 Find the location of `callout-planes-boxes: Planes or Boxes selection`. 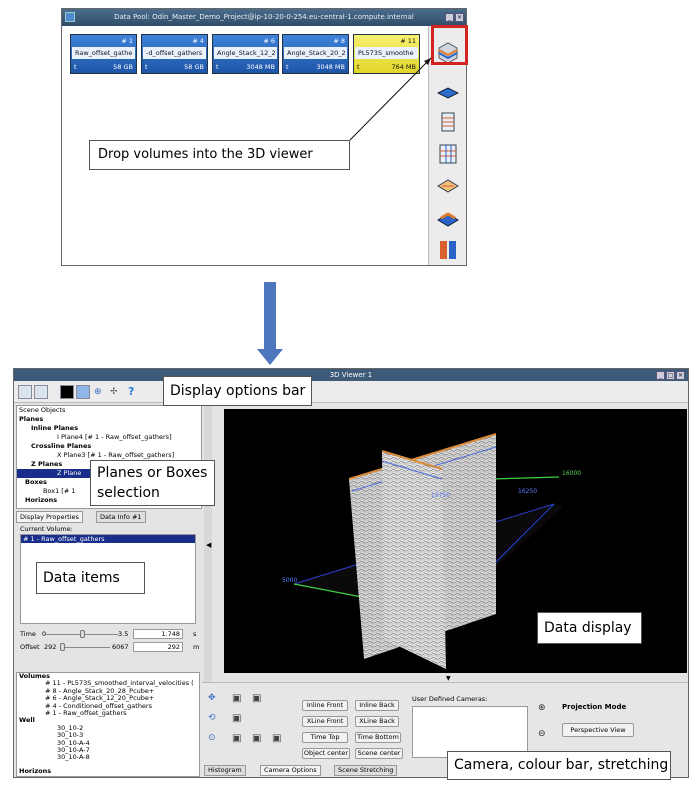

callout-planes-boxes: Planes or Boxes selection is located at coordinates (152, 483).